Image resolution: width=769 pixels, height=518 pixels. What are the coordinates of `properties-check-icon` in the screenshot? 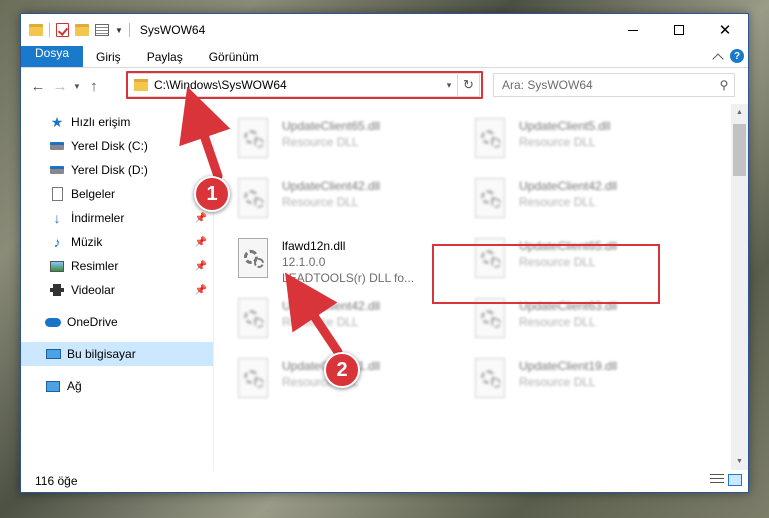 It's located at (62, 30).